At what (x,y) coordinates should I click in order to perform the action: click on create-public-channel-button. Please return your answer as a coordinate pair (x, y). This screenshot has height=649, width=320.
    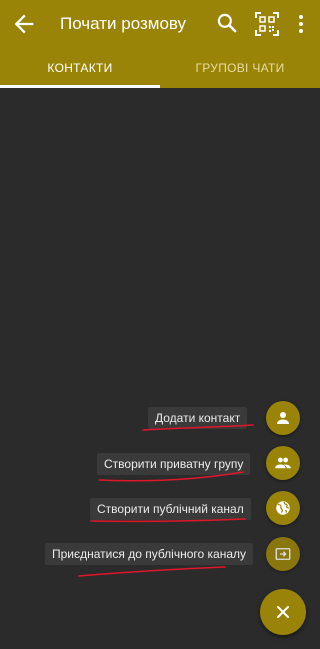
    Looking at the image, I should click on (283, 508).